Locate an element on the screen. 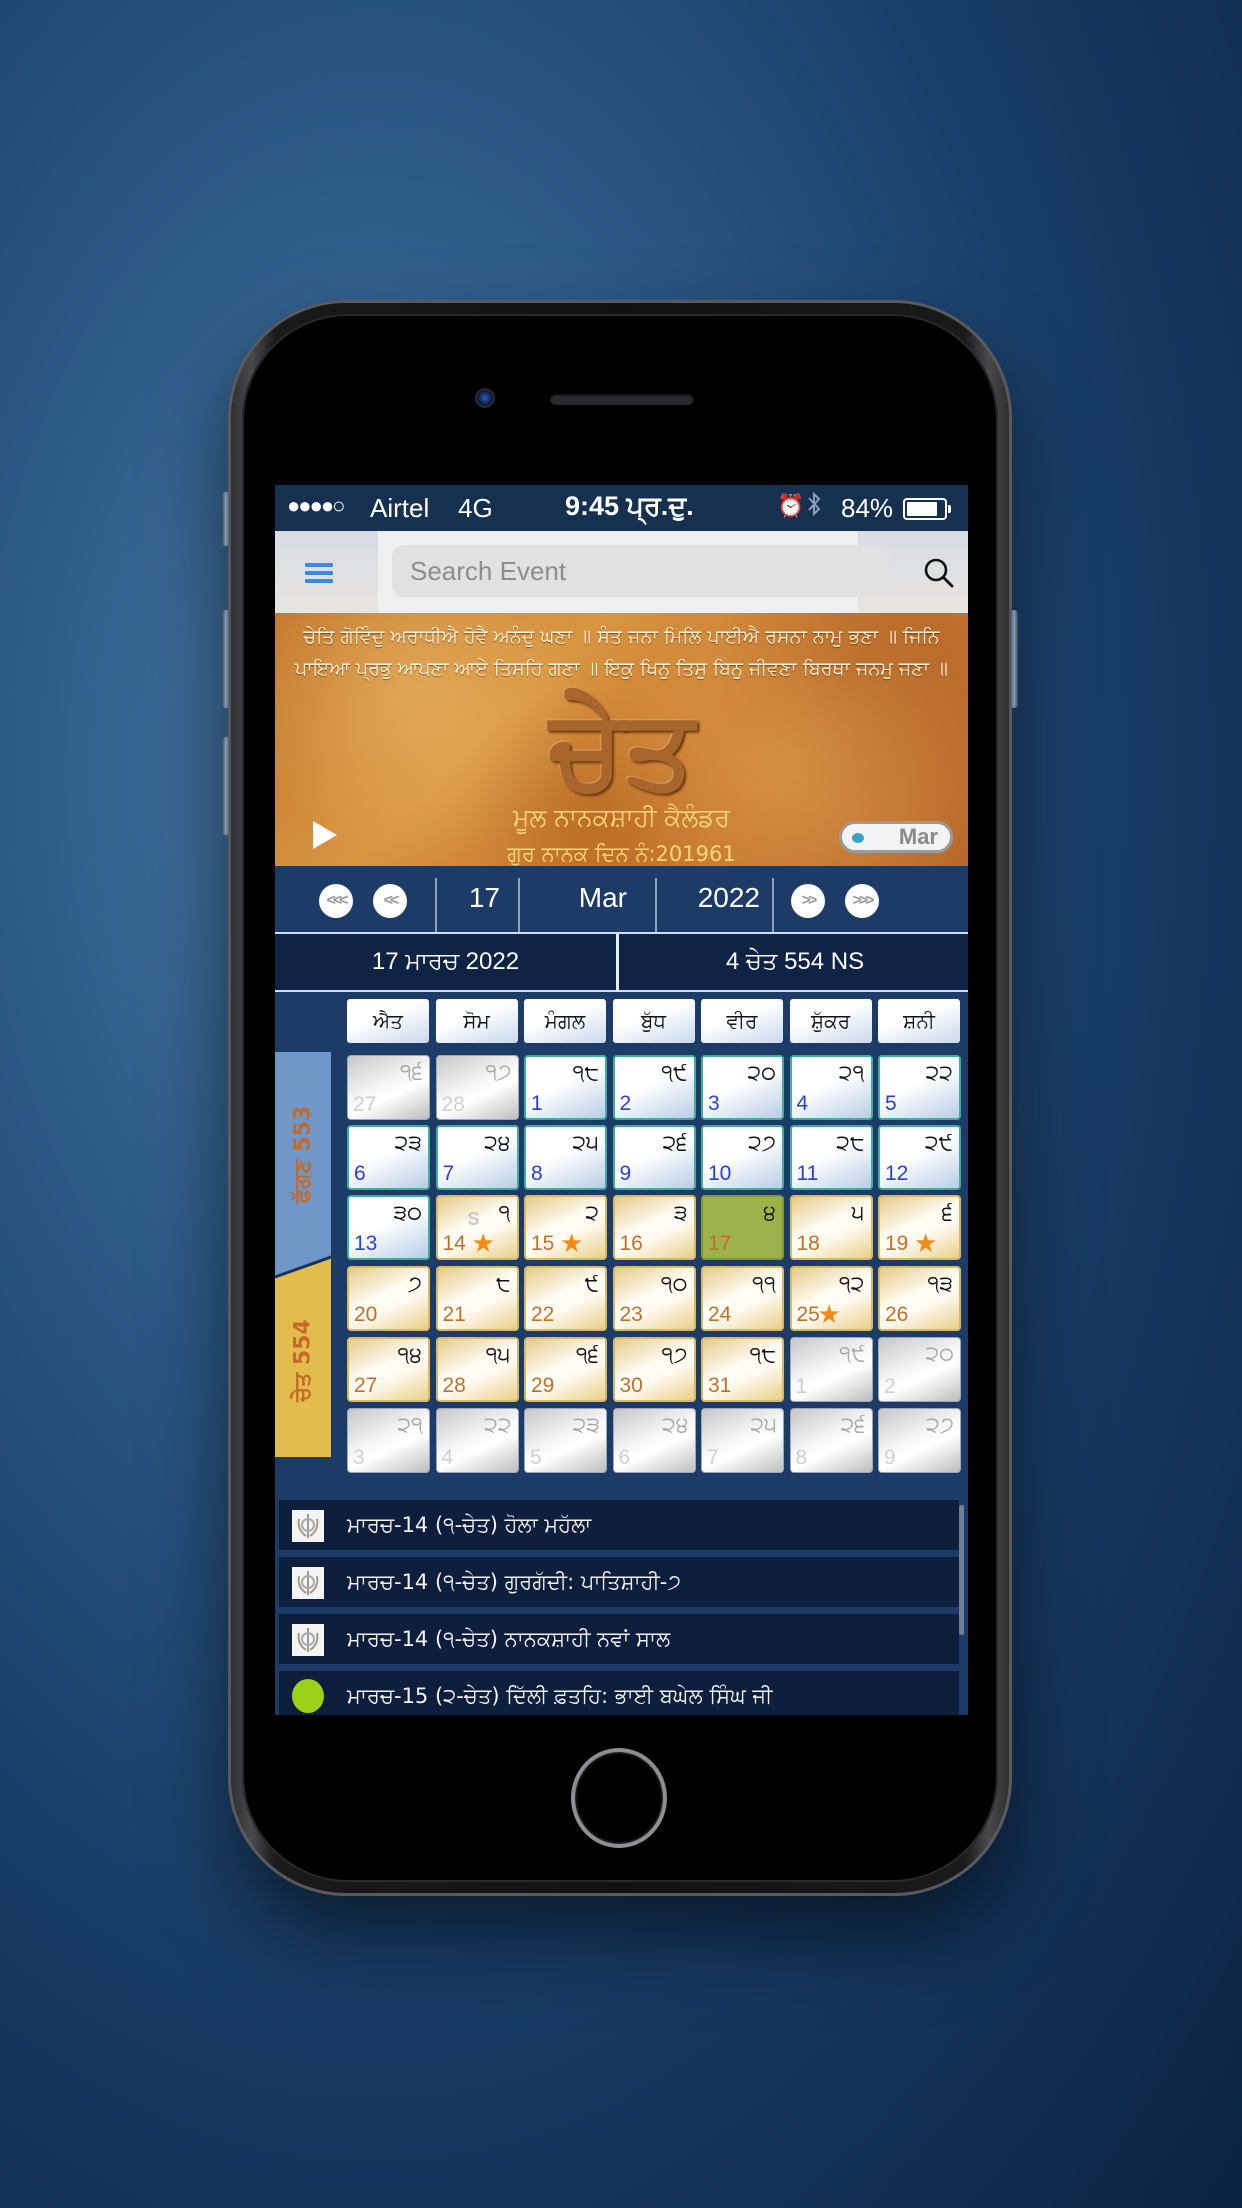  calendar-day: ੧੯ 2 is located at coordinates (654, 1087).